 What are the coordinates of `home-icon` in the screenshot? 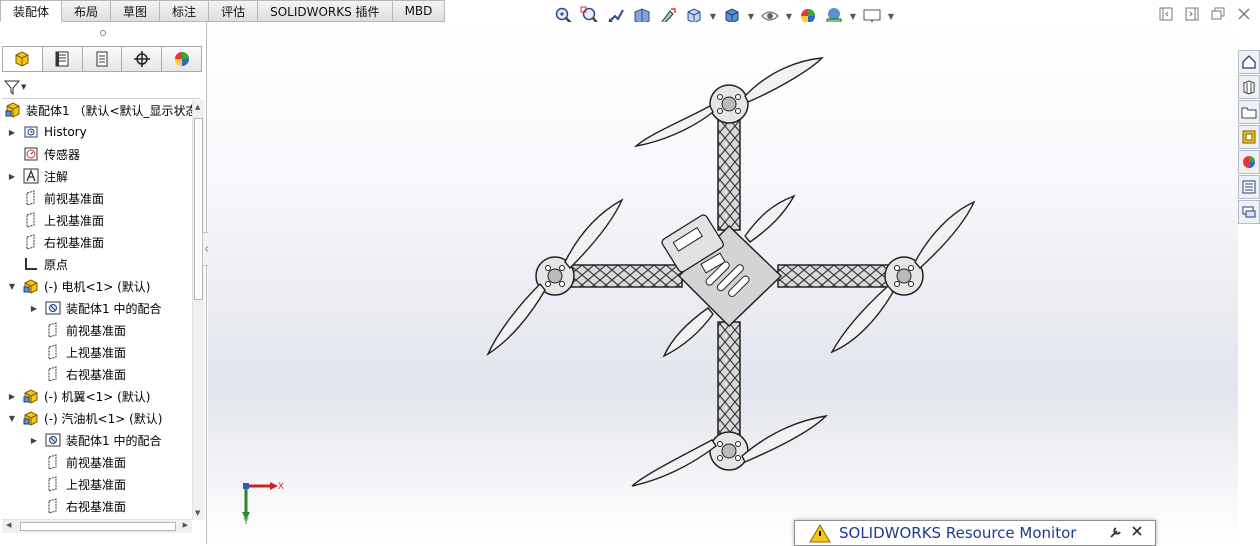 It's located at (1249, 62).